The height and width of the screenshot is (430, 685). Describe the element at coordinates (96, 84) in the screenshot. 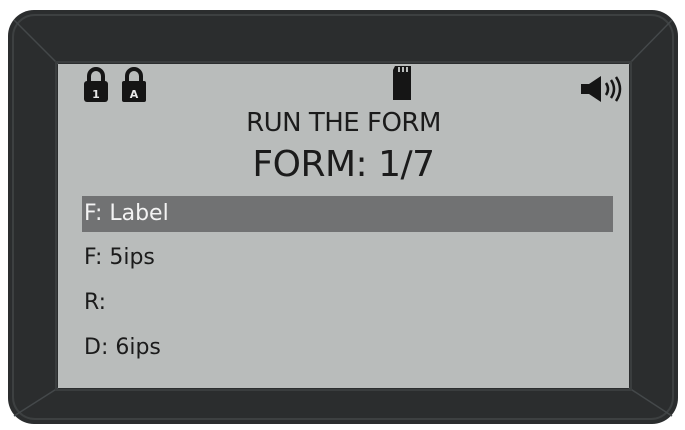

I see `lock-icon: 1` at that location.